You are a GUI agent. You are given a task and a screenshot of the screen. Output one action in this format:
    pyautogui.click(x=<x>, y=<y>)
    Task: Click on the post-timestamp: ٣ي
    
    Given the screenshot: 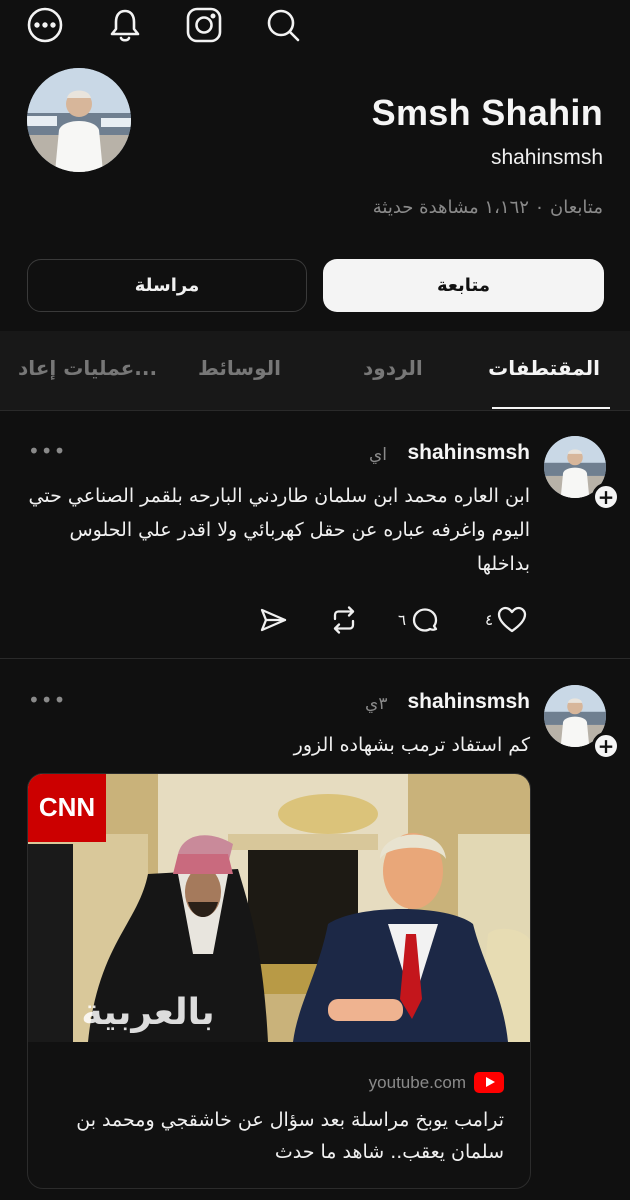 What is the action you would take?
    pyautogui.click(x=376, y=704)
    